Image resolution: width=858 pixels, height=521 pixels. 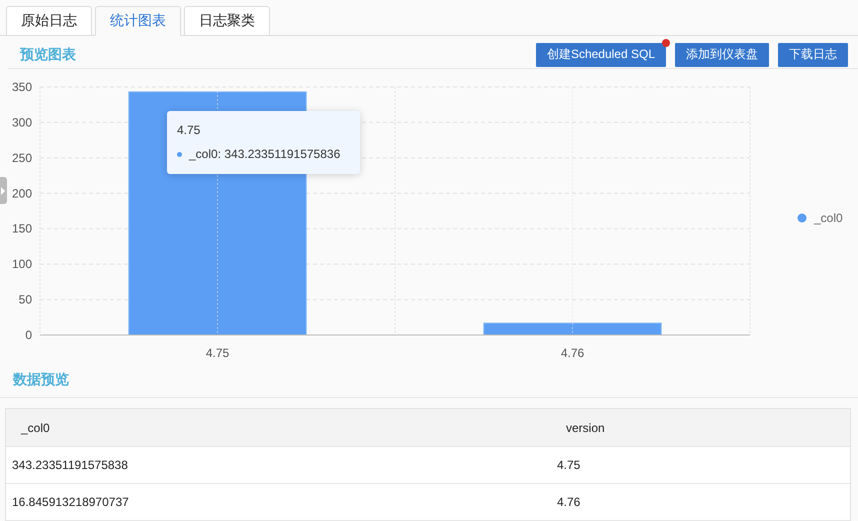 I want to click on tooltip-value: _col0: 343.23351191575836, so click(x=264, y=154).